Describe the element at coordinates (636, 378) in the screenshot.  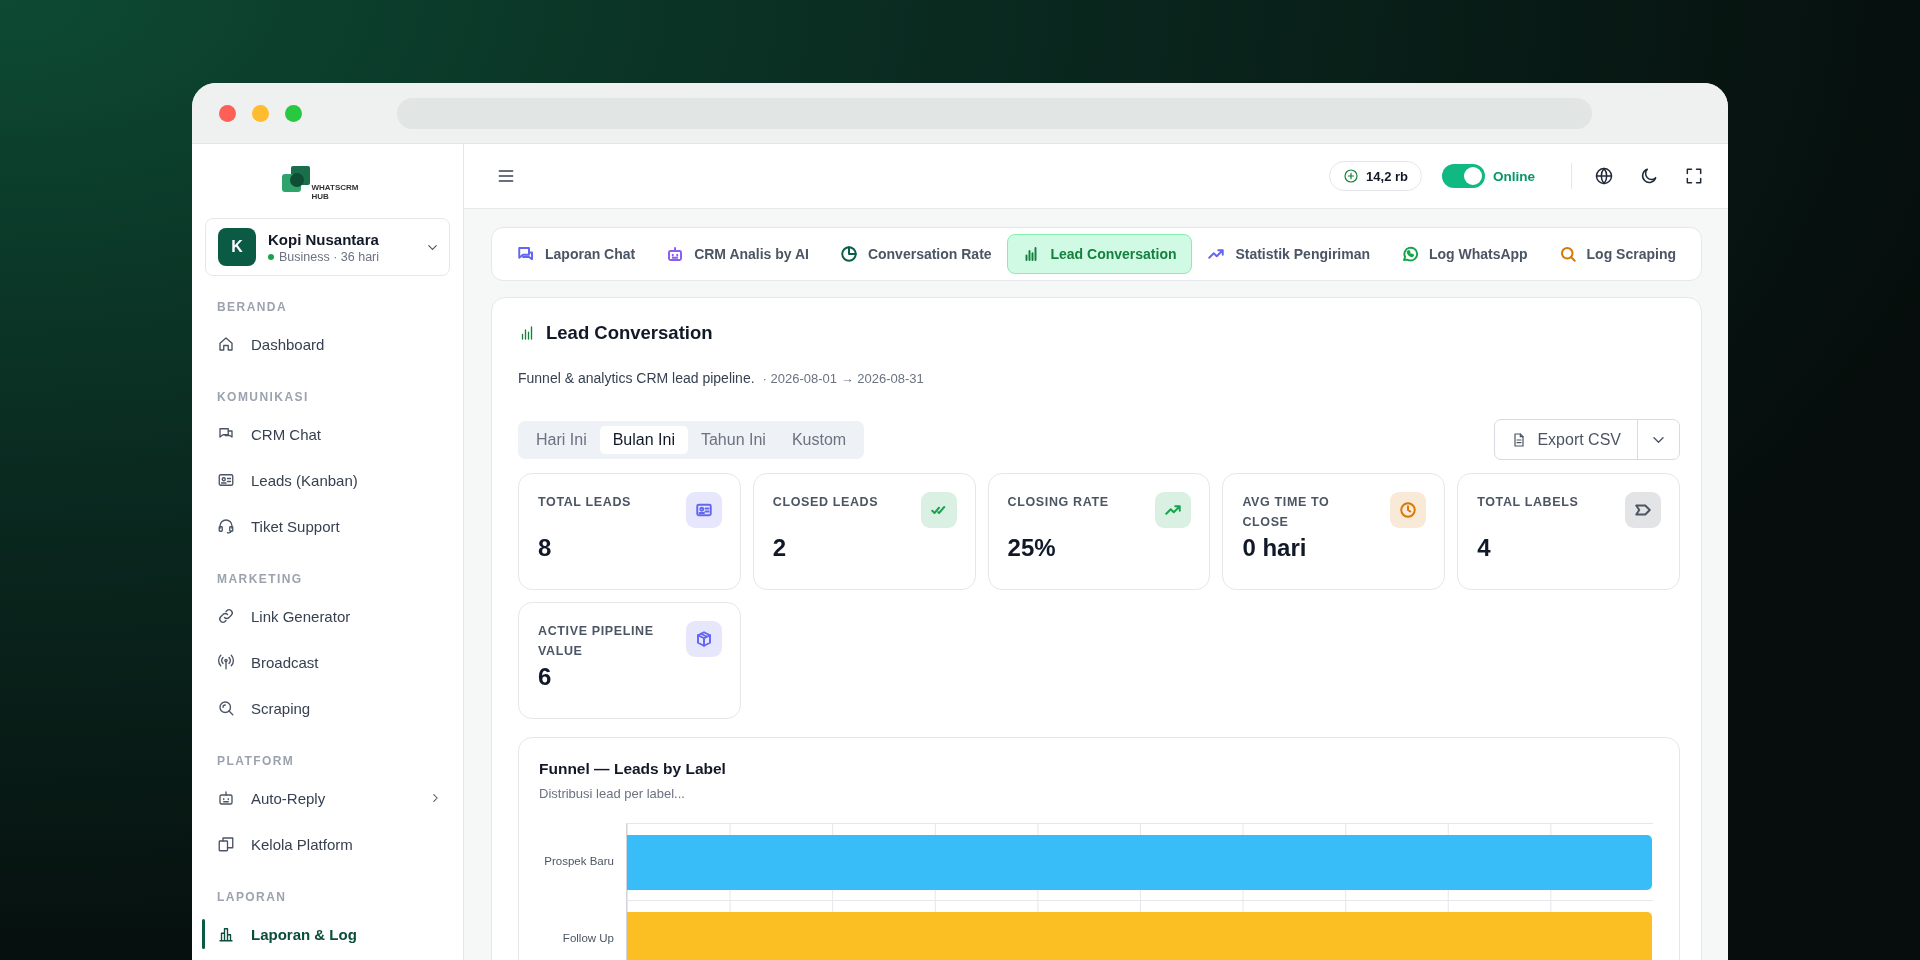
I see `panel-description: Funnel & analytics CRM lead pipeline.` at that location.